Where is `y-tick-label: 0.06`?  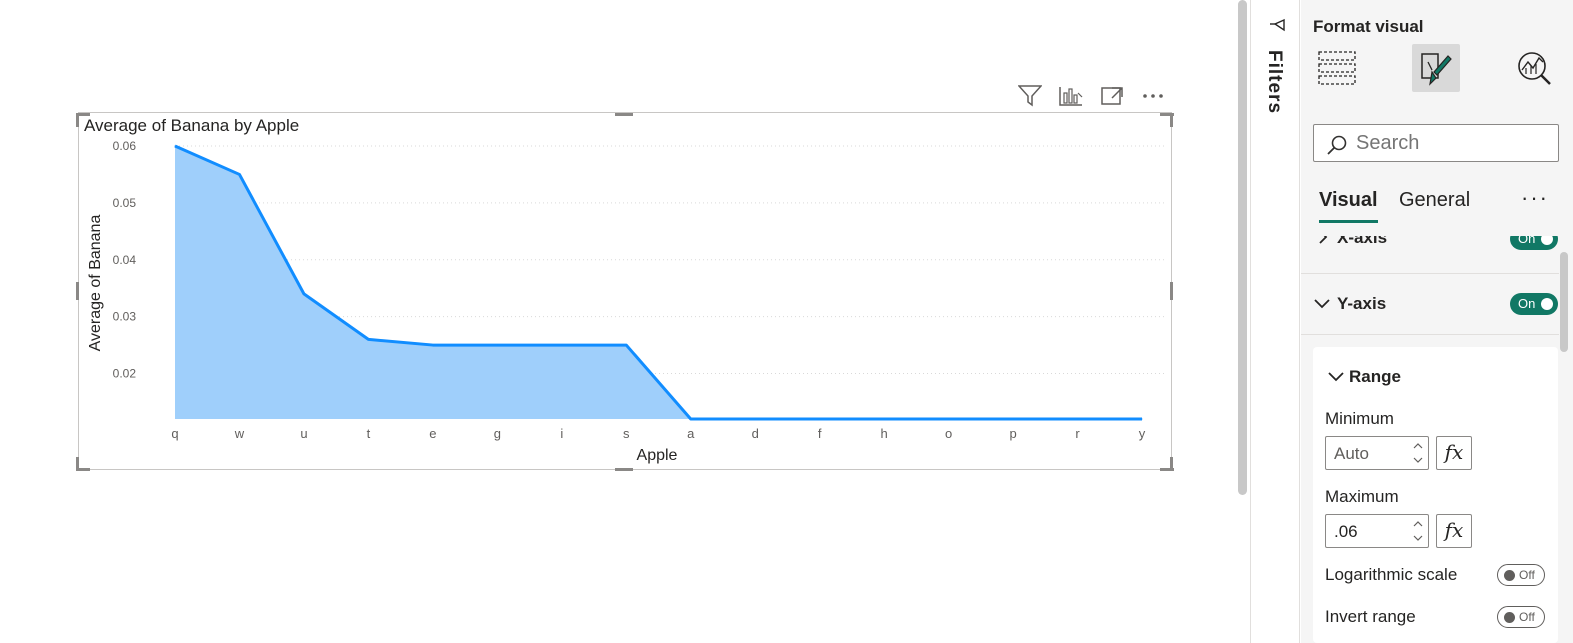 y-tick-label: 0.06 is located at coordinates (125, 146).